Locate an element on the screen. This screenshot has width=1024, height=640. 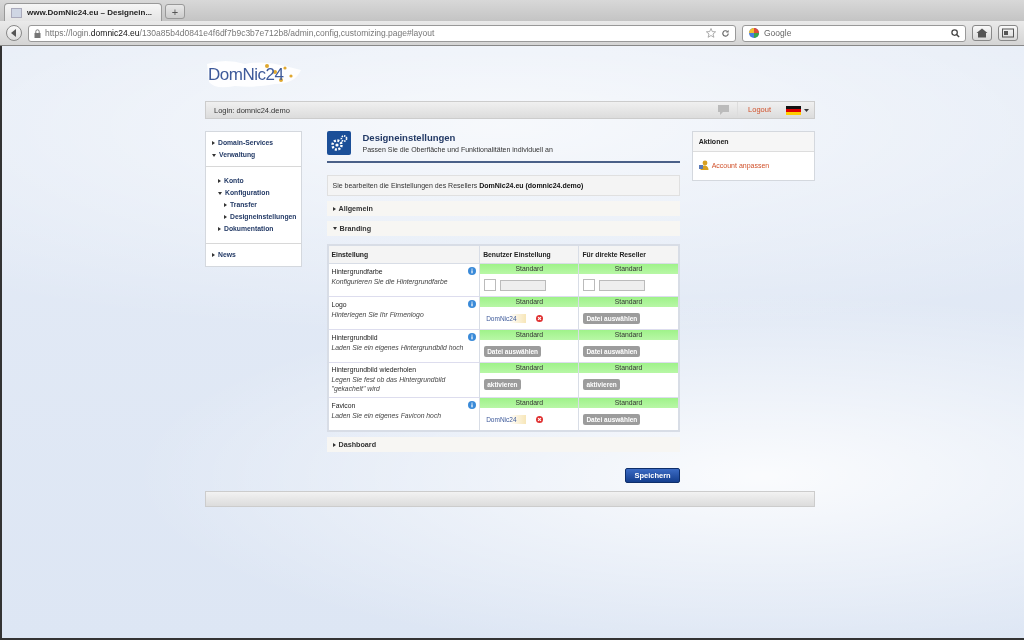
search-icon is located at coordinates (955, 33).